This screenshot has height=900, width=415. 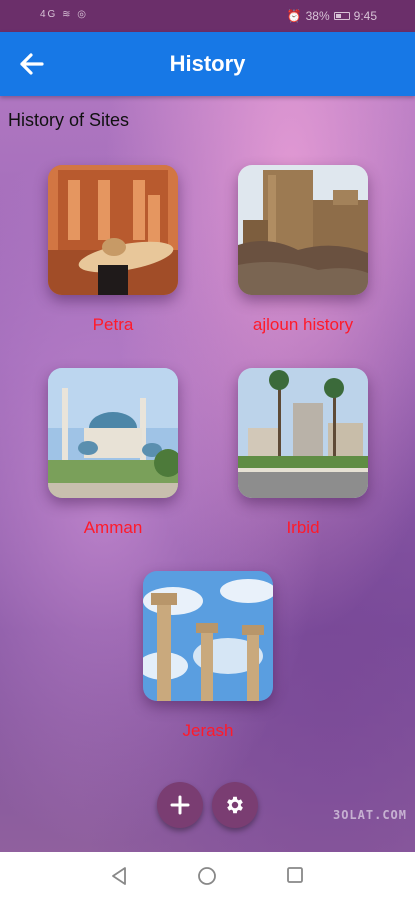 What do you see at coordinates (207, 16) in the screenshot?
I see `status-bar: 4G ≋ ◎ ⏰ 38% 9:45` at bounding box center [207, 16].